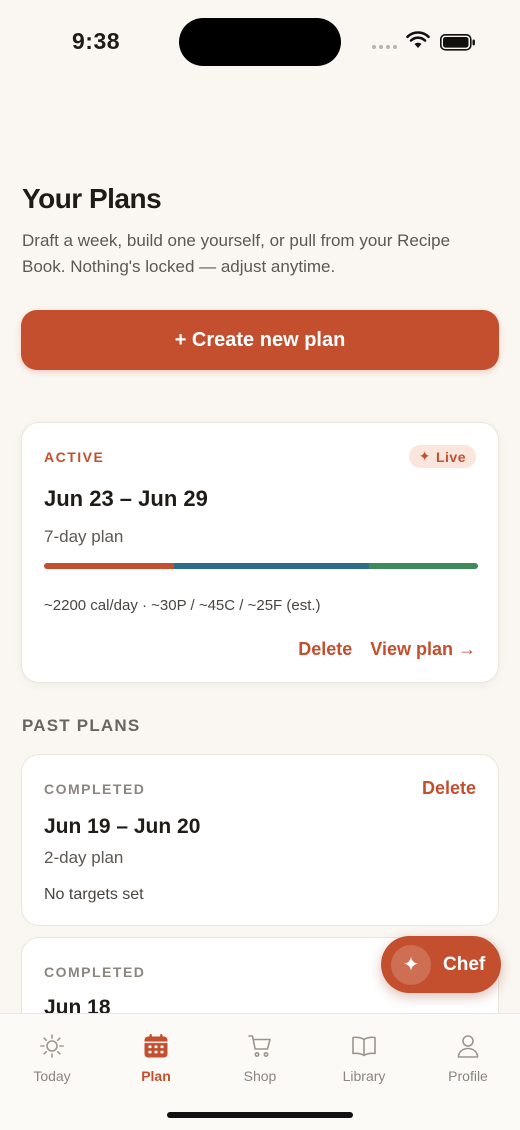 Image resolution: width=520 pixels, height=1130 pixels. What do you see at coordinates (52, 1046) in the screenshot?
I see `sun-icon` at bounding box center [52, 1046].